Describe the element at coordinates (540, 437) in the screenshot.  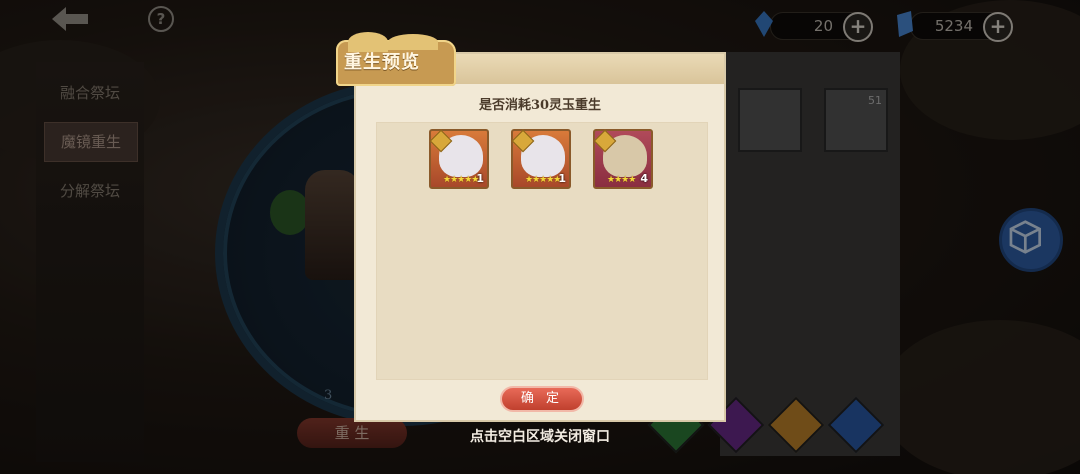
I see `close-hint: 点击空白区域关闭窗口` at that location.